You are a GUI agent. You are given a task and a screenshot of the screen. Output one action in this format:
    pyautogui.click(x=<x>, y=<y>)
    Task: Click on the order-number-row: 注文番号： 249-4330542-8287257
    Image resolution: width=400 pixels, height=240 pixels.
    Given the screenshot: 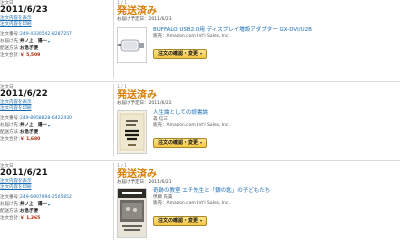 What is the action you would take?
    pyautogui.click(x=56, y=34)
    